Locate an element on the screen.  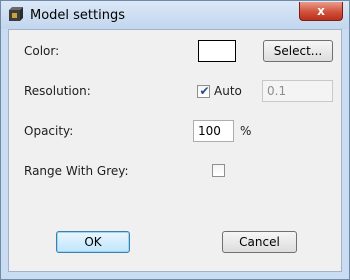
range-grey-label: Range With Grey: is located at coordinates (76, 171).